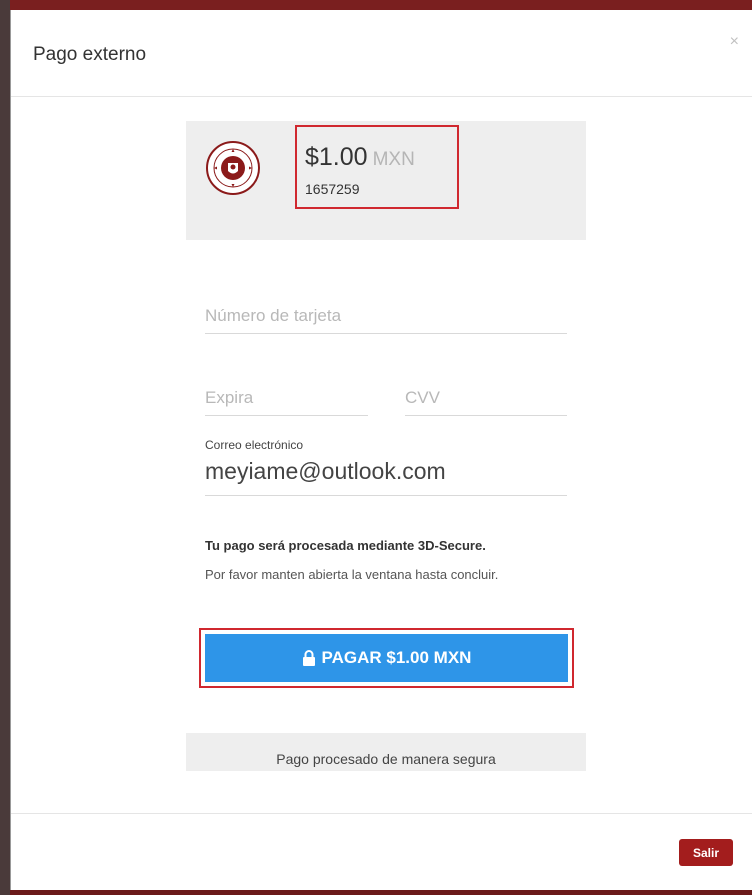 Image resolution: width=752 pixels, height=895 pixels. I want to click on cvv-input, so click(486, 398).